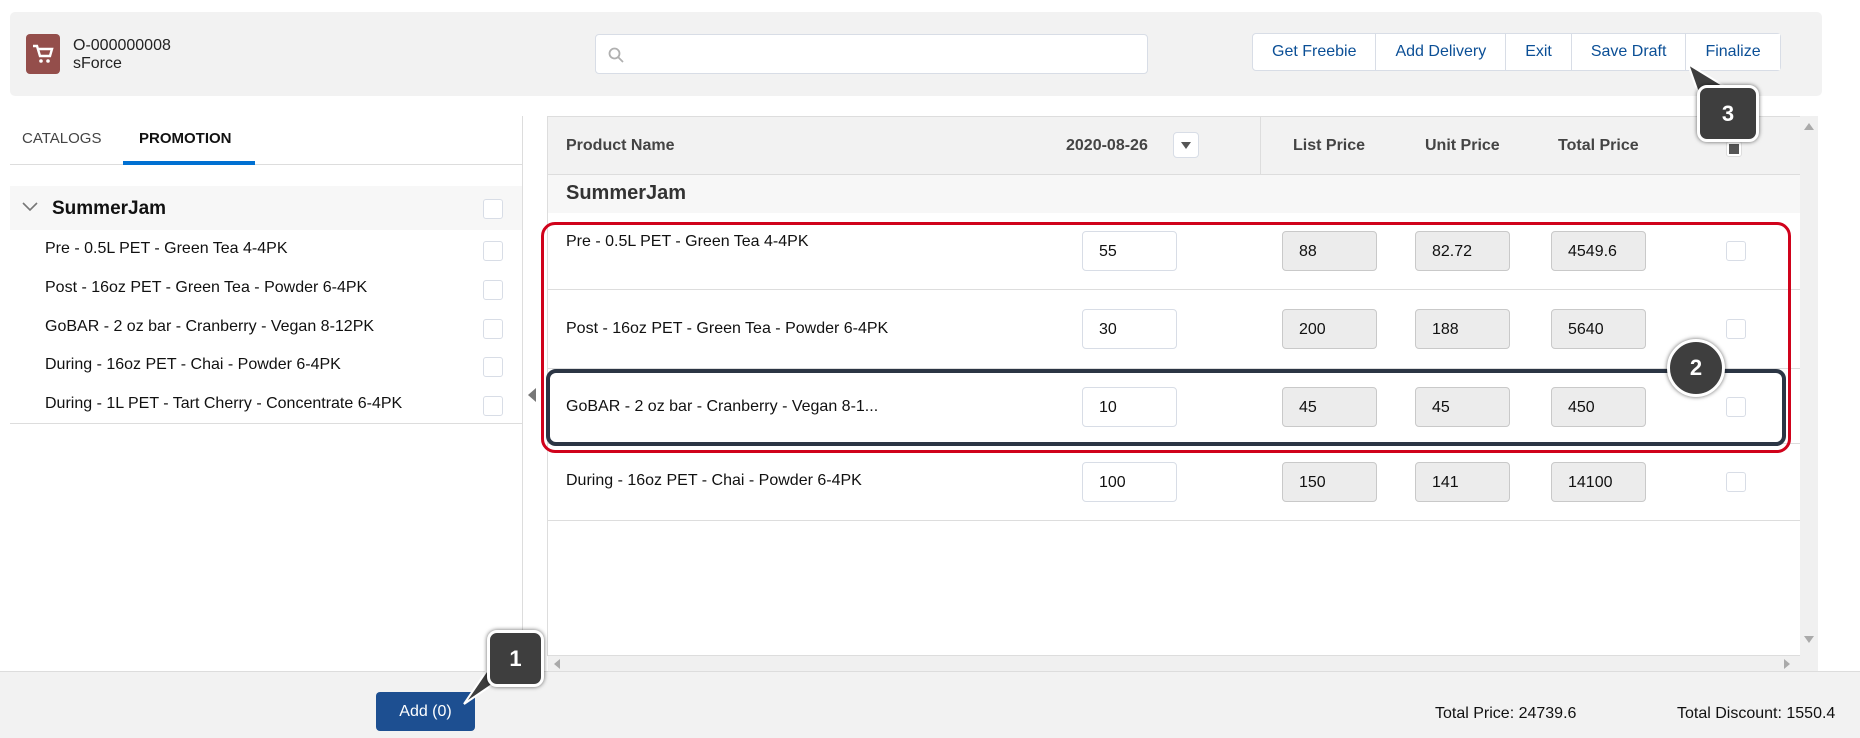  Describe the element at coordinates (1538, 52) in the screenshot. I see `exit-button: Exit` at that location.